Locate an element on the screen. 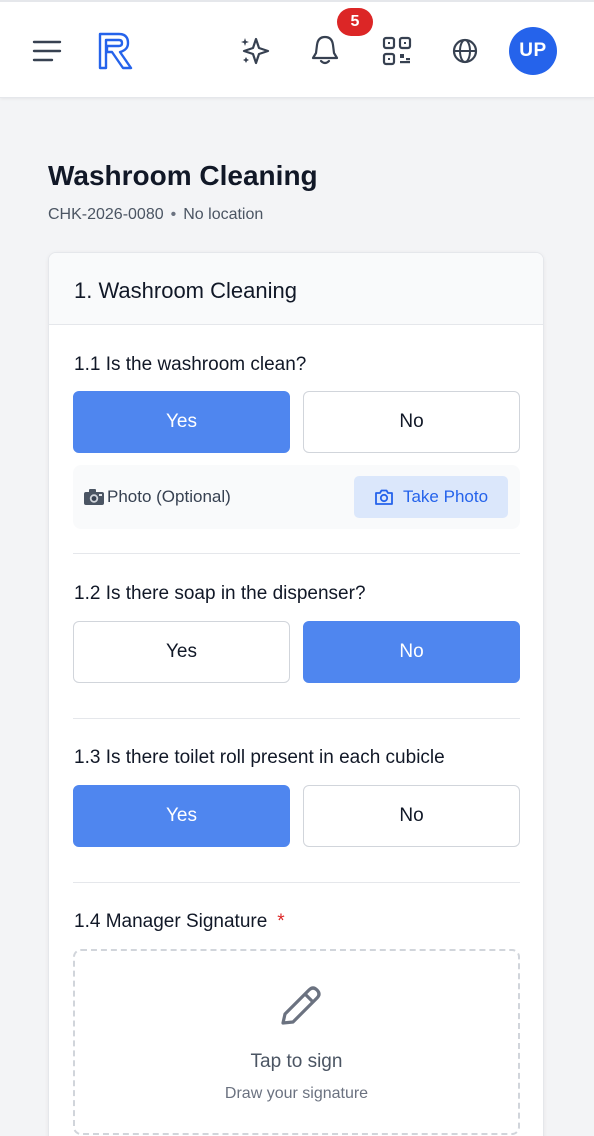 Image resolution: width=594 pixels, height=1136 pixels. take-photo-label: Take Photo is located at coordinates (445, 496).